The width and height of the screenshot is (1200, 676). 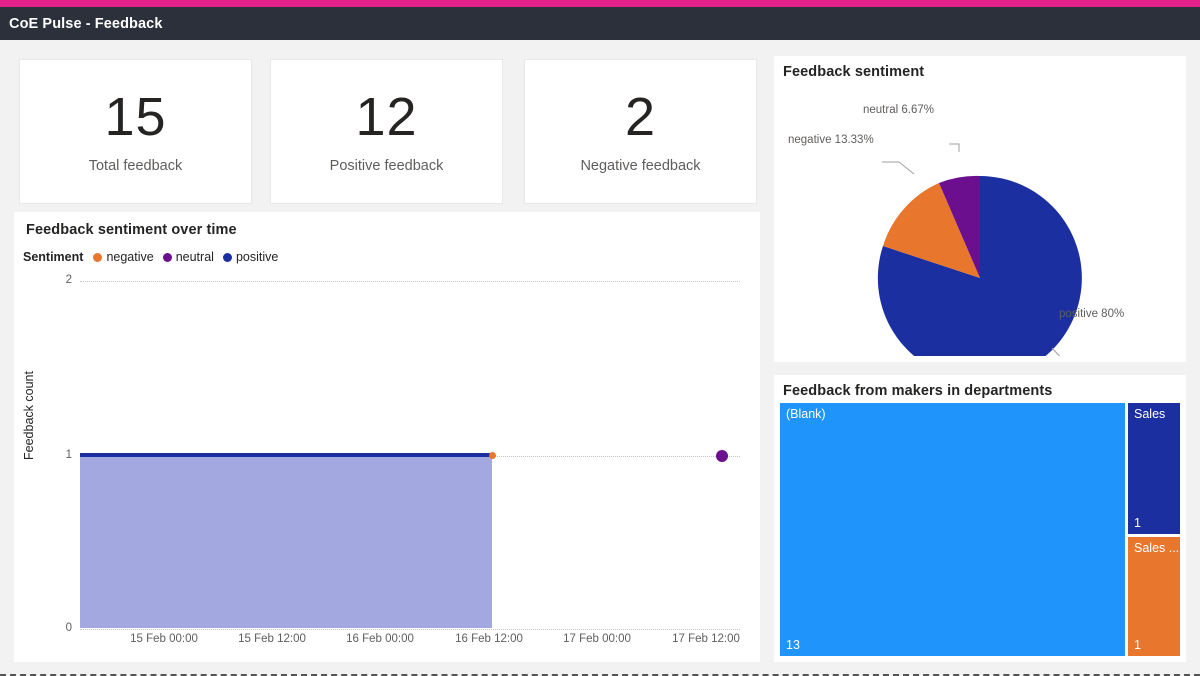 I want to click on area-series-positive, so click(x=286, y=542).